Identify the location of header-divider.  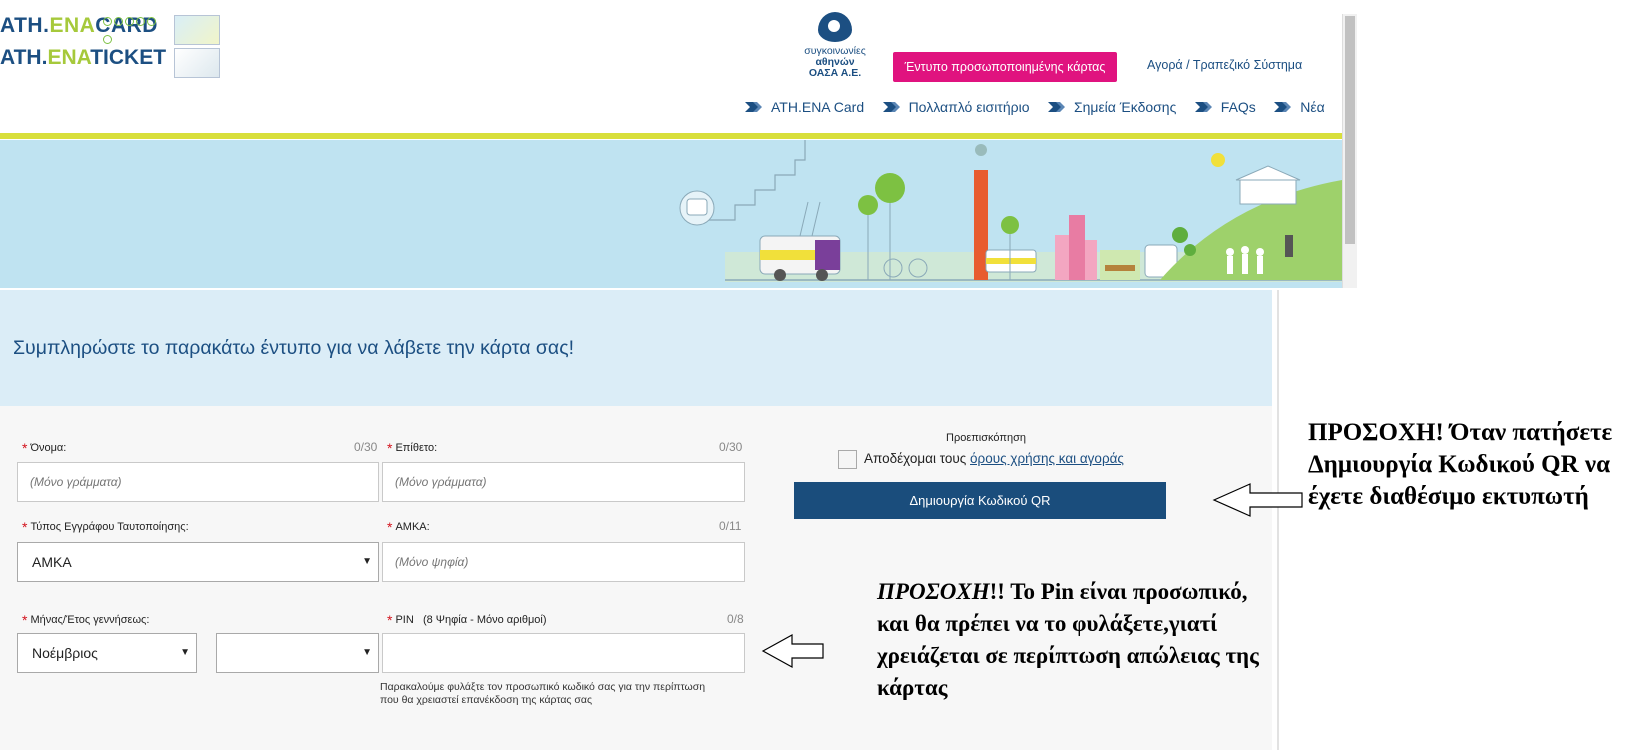
(671, 136).